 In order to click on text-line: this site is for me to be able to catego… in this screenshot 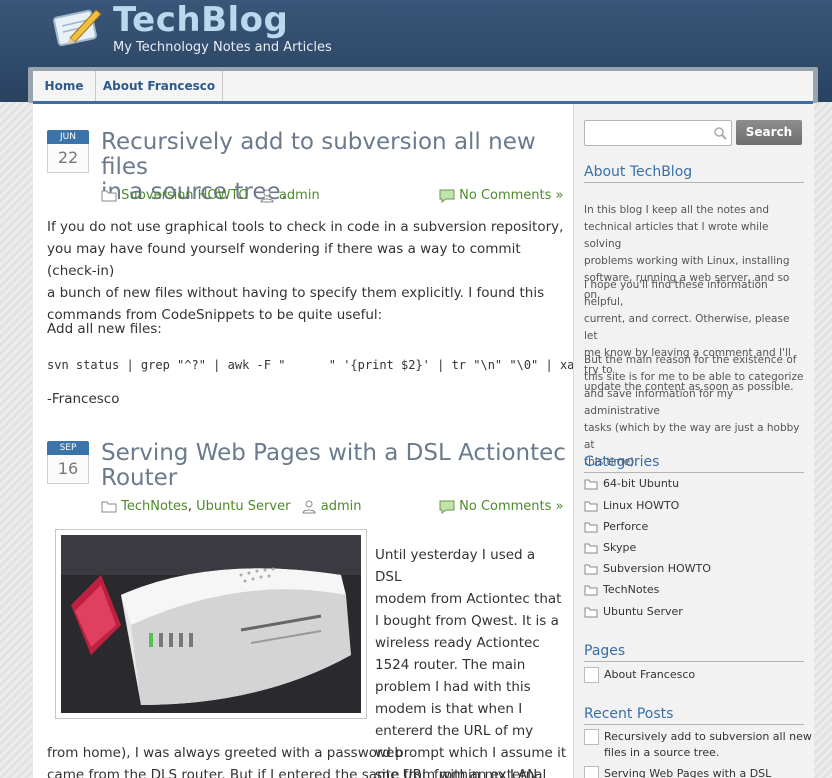, I will do `click(694, 377)`.